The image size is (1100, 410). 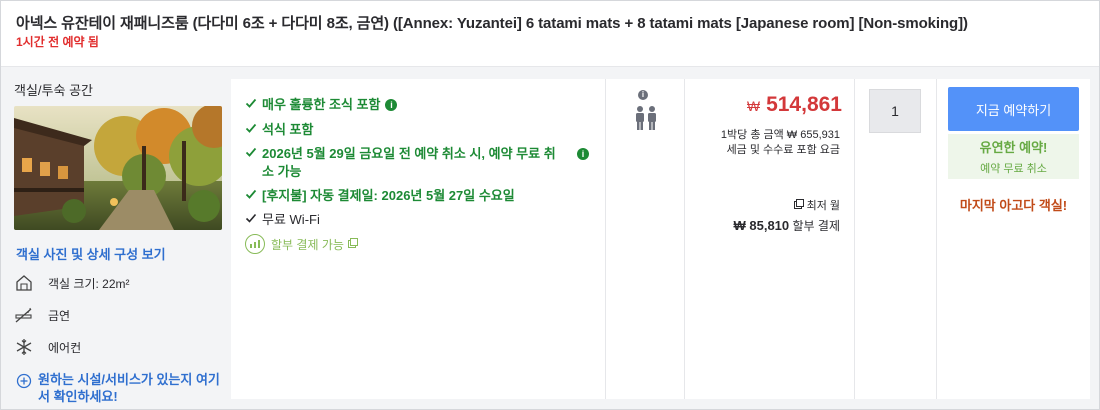 I want to click on nightly-price: ₩514,861, so click(x=794, y=105).